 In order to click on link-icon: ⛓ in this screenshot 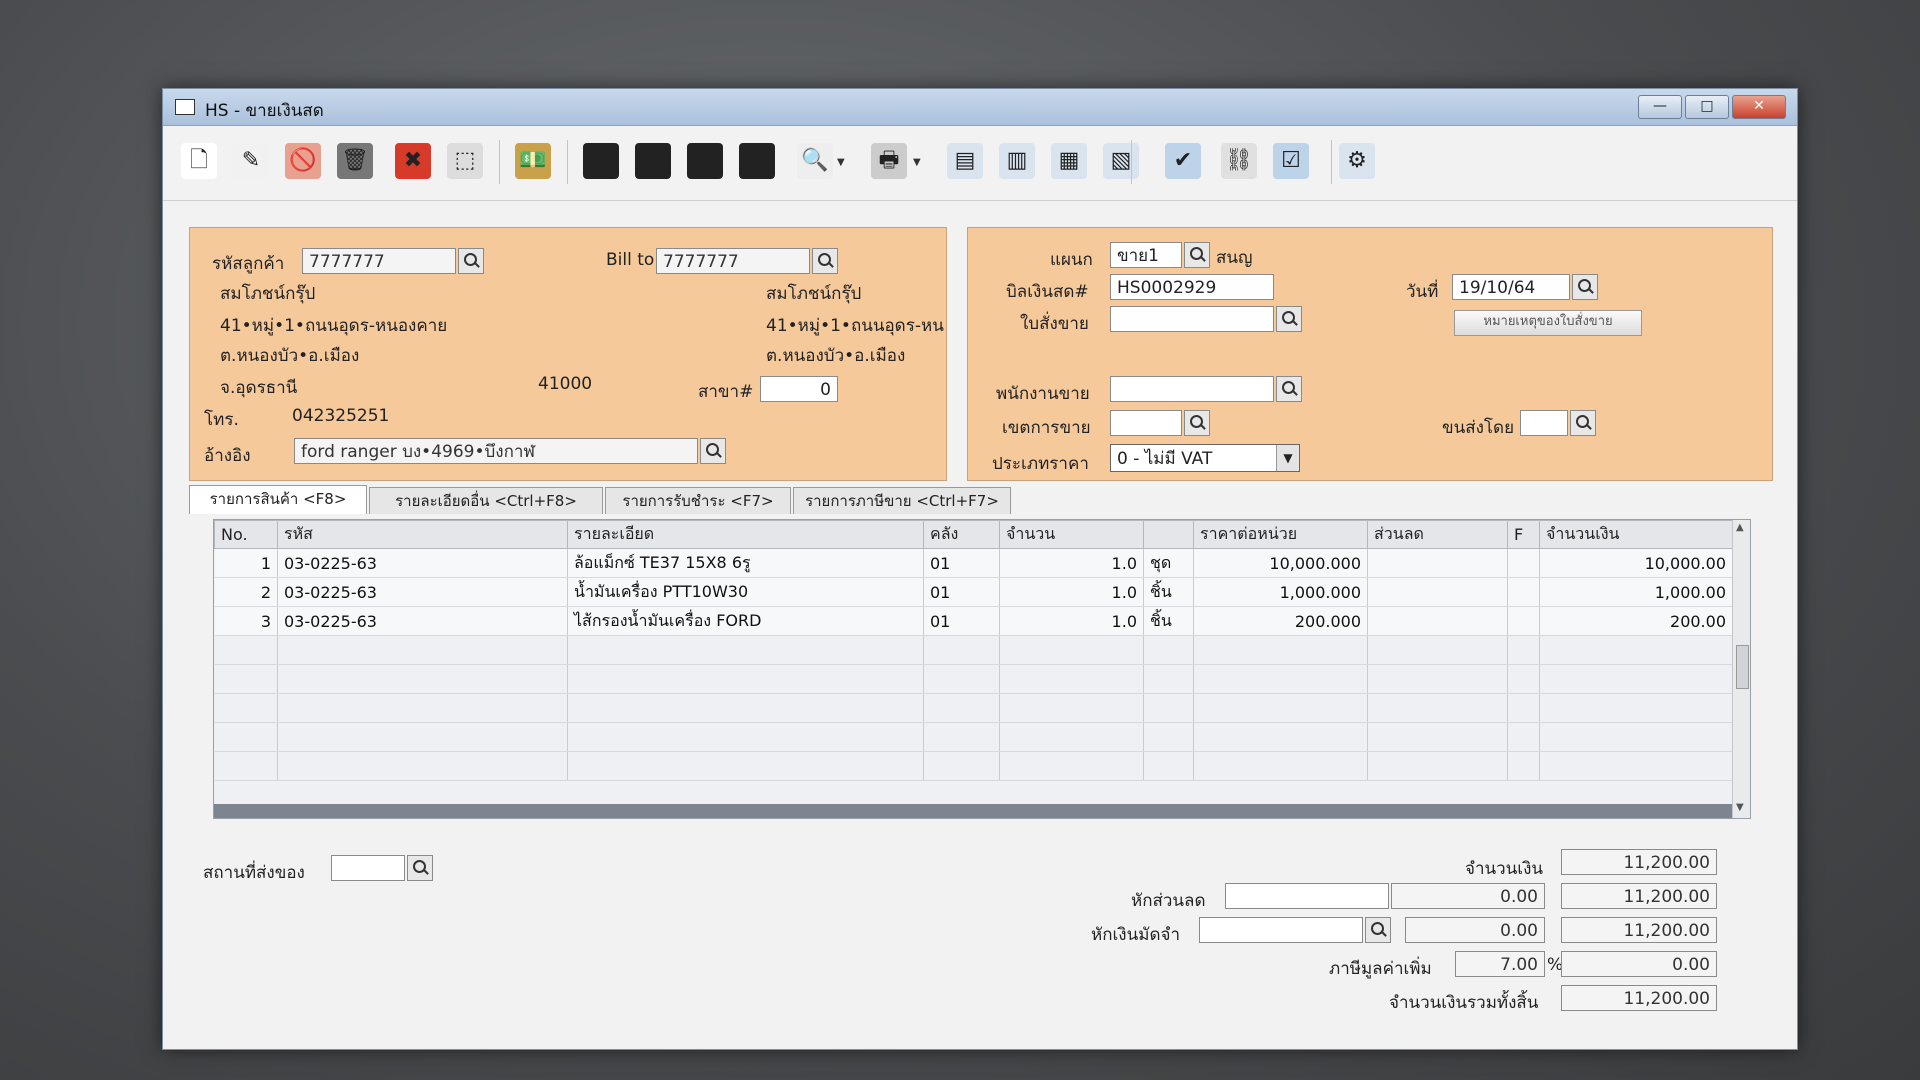, I will do `click(1239, 161)`.